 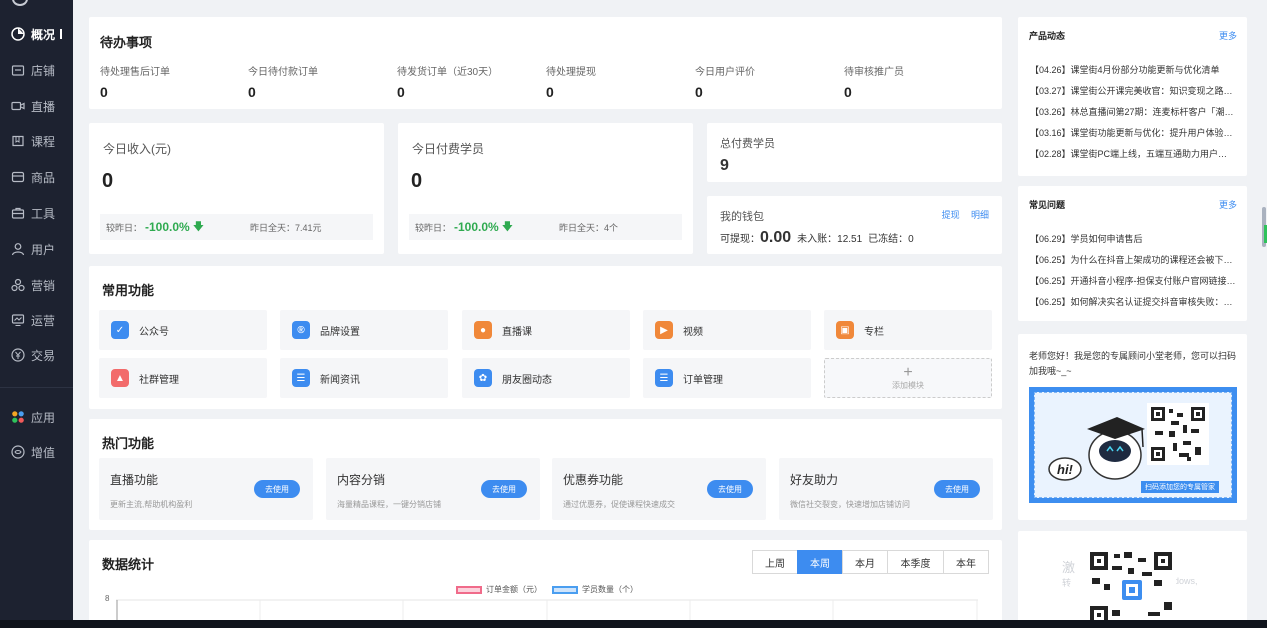 I want to click on sidebar-item-operation: 运营, so click(x=36, y=320).